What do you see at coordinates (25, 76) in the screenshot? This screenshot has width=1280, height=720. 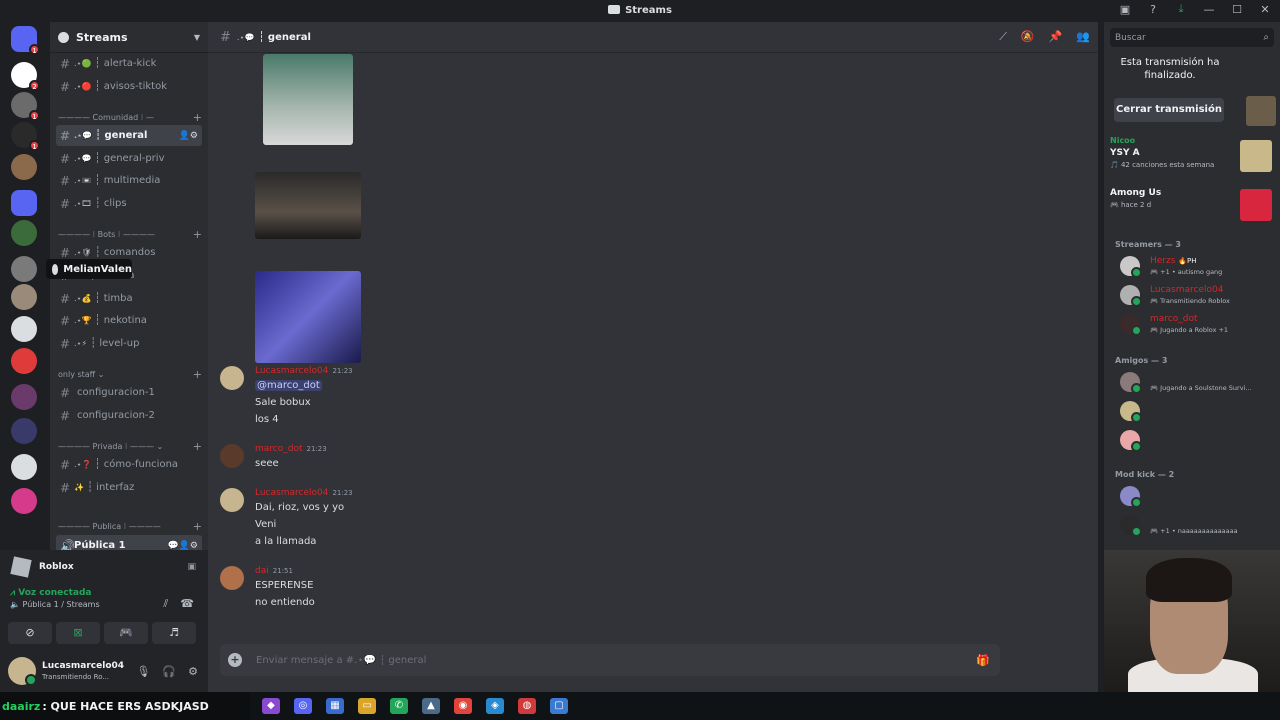 I see `server-icon: 2` at bounding box center [25, 76].